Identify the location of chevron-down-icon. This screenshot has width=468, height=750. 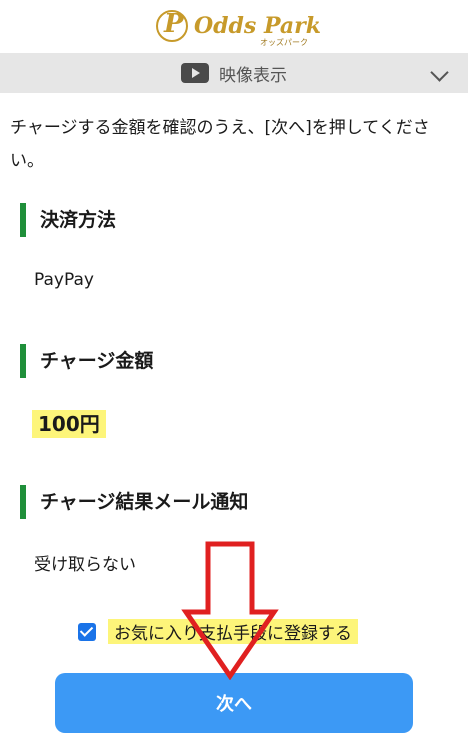
(439, 72).